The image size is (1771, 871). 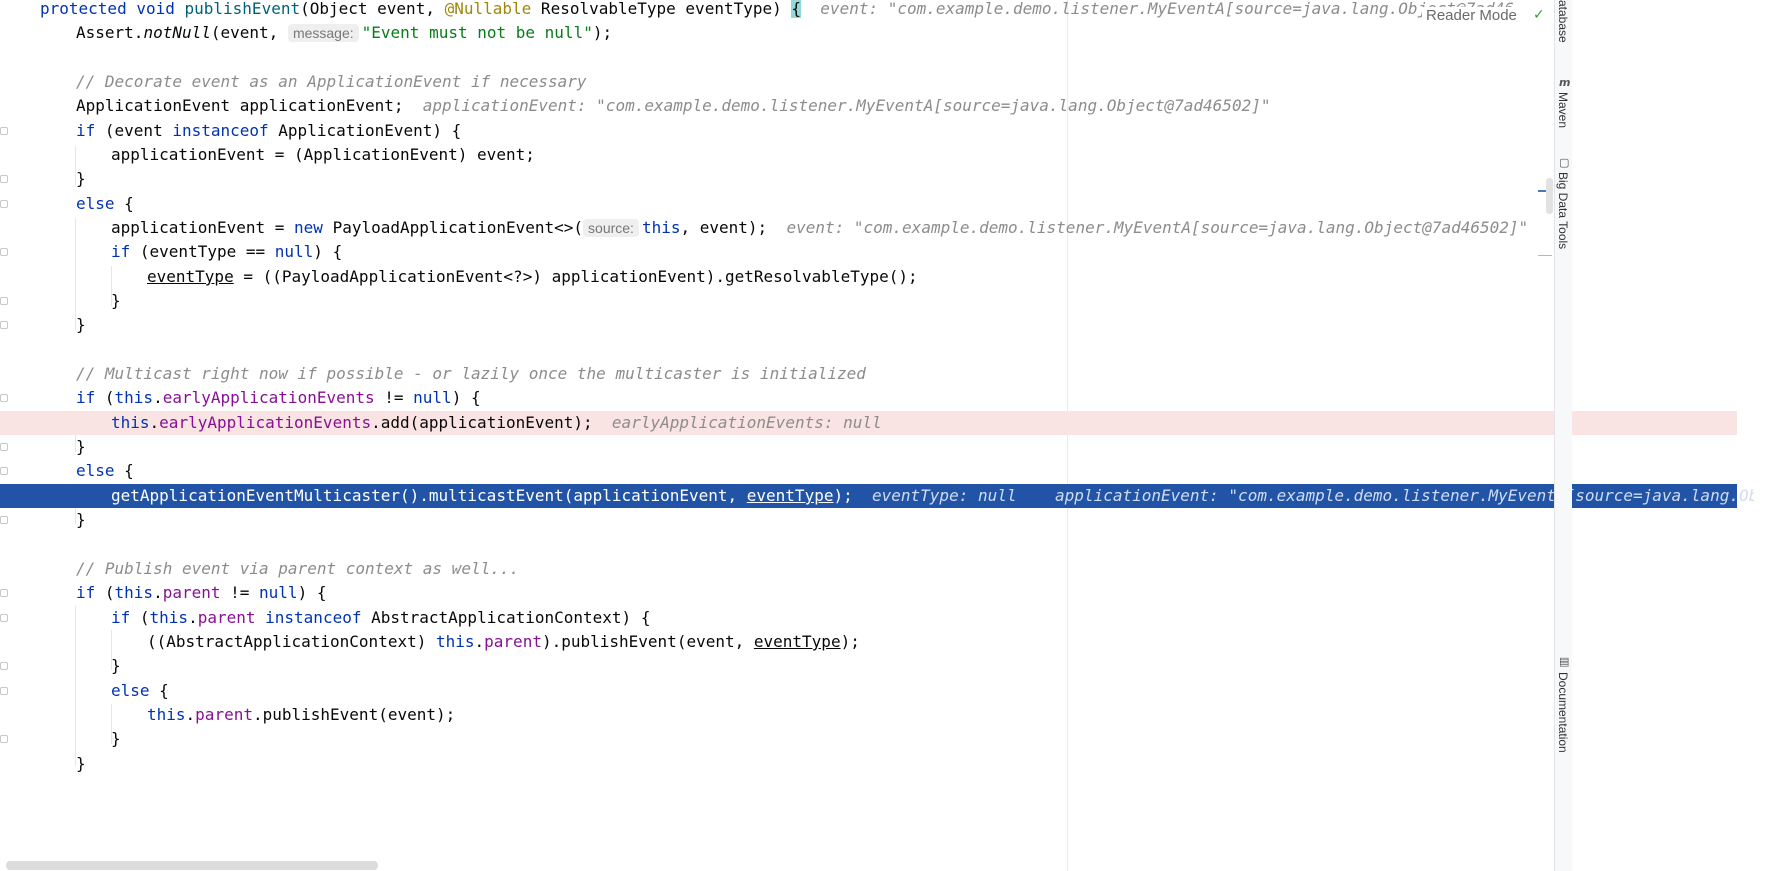 I want to click on inline-debug-value: eventType: null, so click(x=944, y=495).